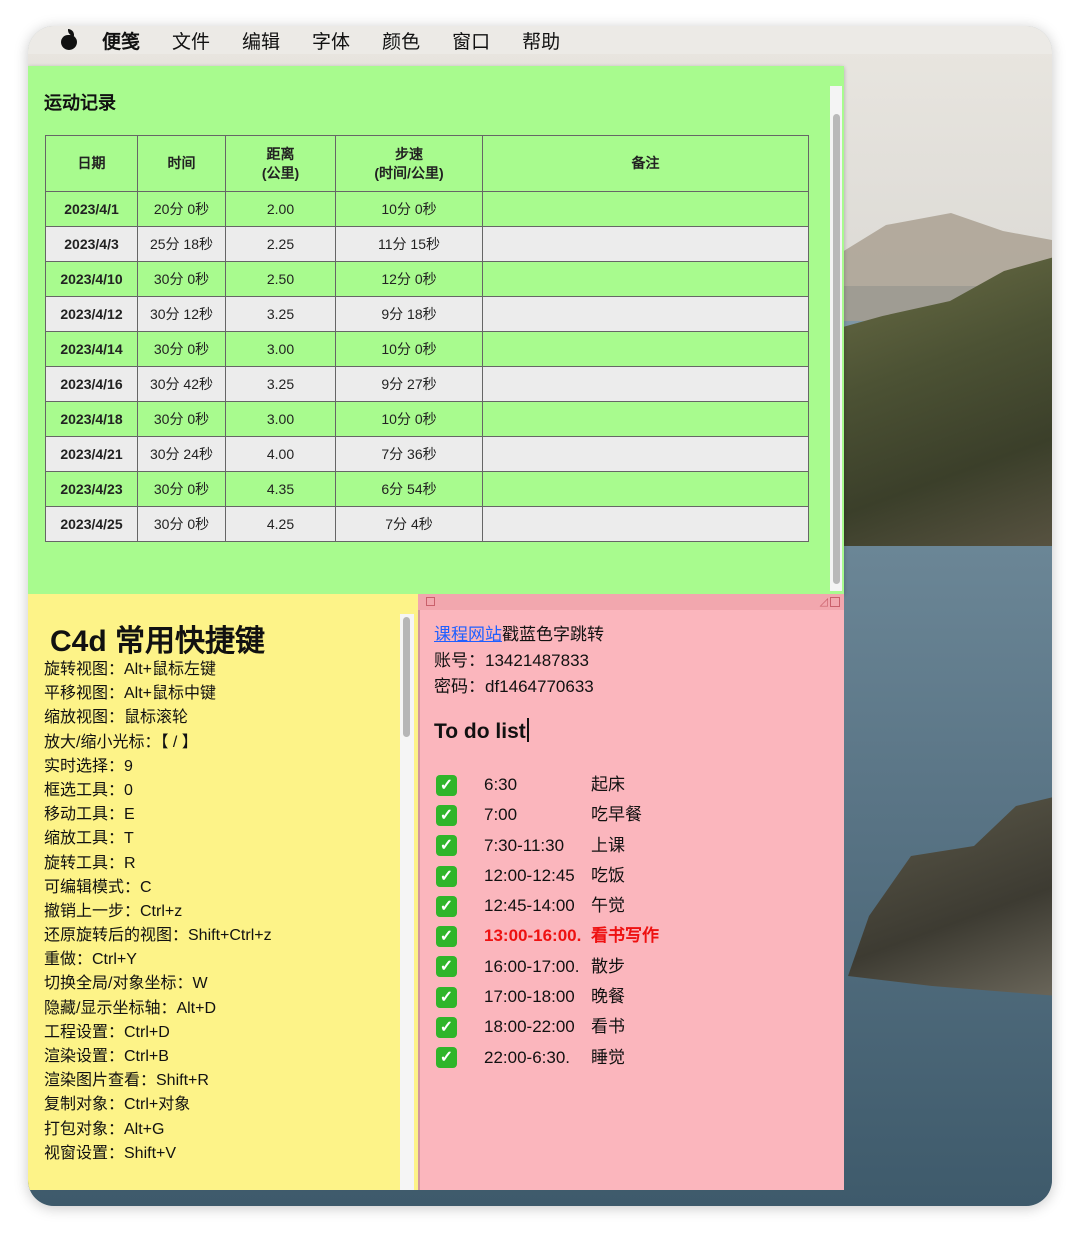 The image size is (1080, 1233). What do you see at coordinates (527, 1057) in the screenshot?
I see `todo-time: 22:00-6:30.` at bounding box center [527, 1057].